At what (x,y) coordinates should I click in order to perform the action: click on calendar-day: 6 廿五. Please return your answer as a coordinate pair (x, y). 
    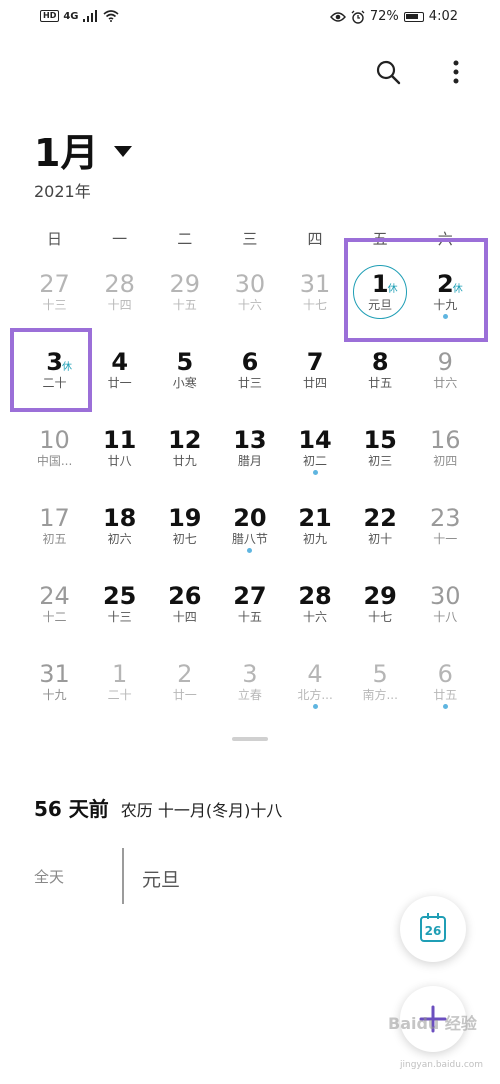
    Looking at the image, I should click on (445, 691).